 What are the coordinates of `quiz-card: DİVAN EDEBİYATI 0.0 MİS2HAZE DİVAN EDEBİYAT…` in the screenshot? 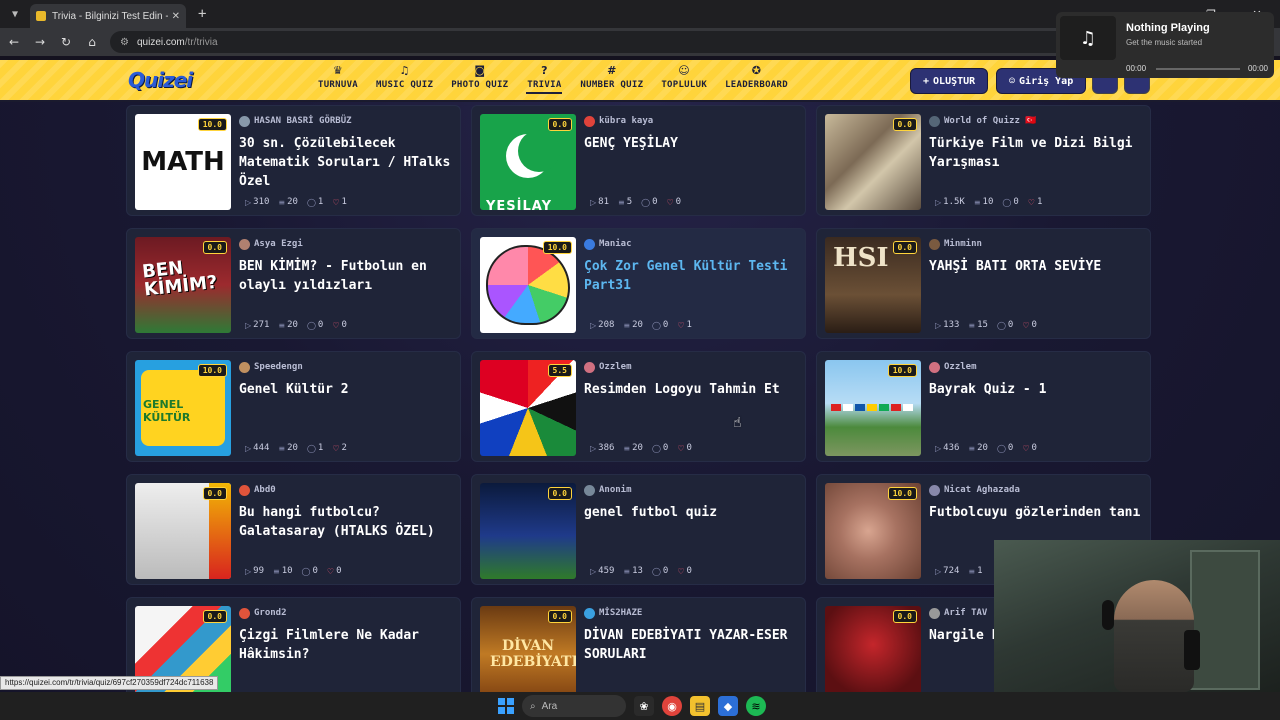 It's located at (638, 644).